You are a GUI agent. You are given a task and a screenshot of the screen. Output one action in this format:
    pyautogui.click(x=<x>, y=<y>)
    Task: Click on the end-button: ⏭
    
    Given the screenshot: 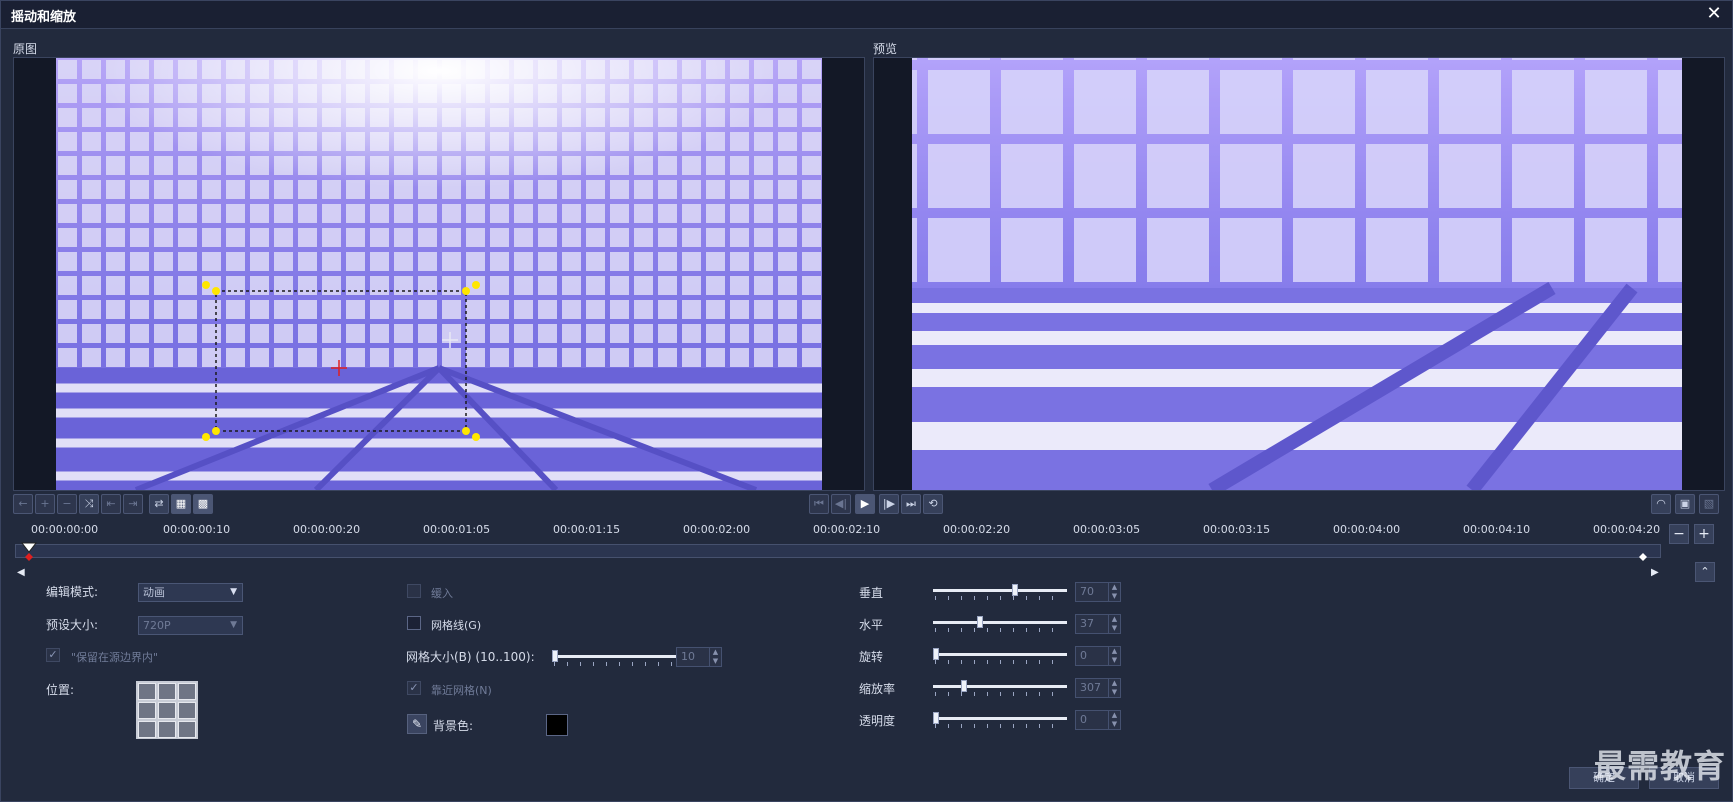 What is the action you would take?
    pyautogui.click(x=911, y=504)
    